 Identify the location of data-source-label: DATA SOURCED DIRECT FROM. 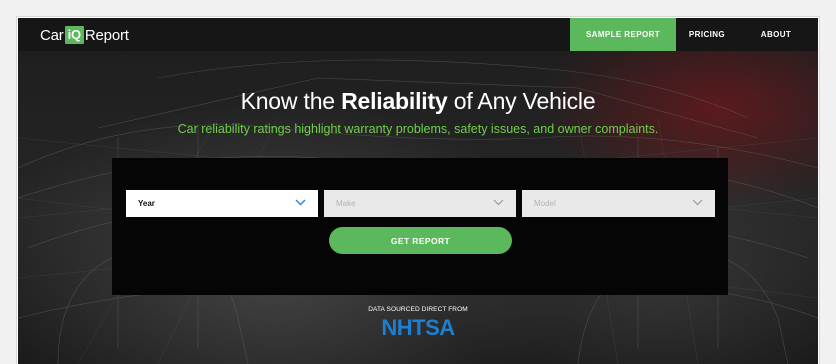
(418, 309).